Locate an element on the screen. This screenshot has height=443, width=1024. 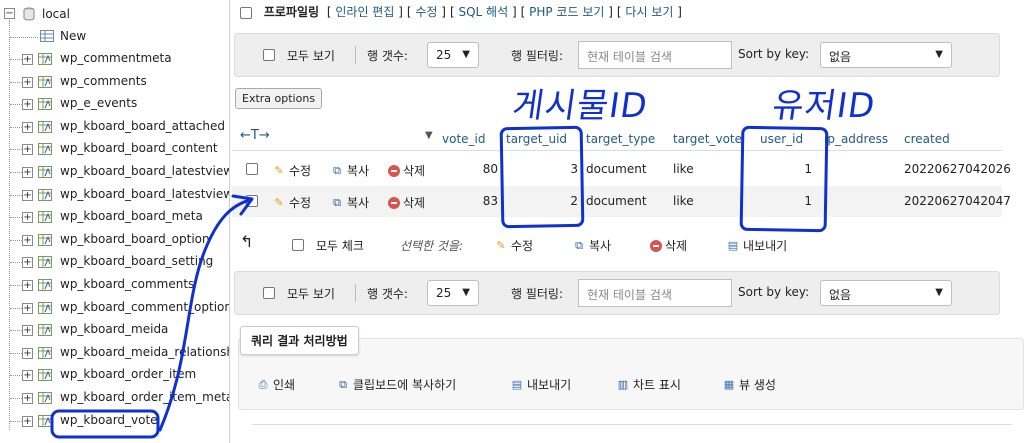
show-all-checkbox-bottom is located at coordinates (269, 293).